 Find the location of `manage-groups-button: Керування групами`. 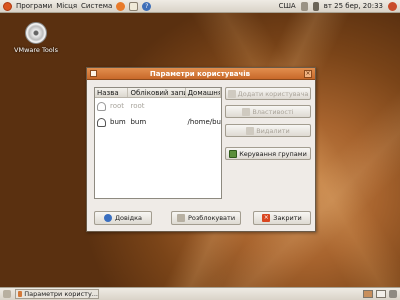

manage-groups-button: Керування групами is located at coordinates (268, 153).